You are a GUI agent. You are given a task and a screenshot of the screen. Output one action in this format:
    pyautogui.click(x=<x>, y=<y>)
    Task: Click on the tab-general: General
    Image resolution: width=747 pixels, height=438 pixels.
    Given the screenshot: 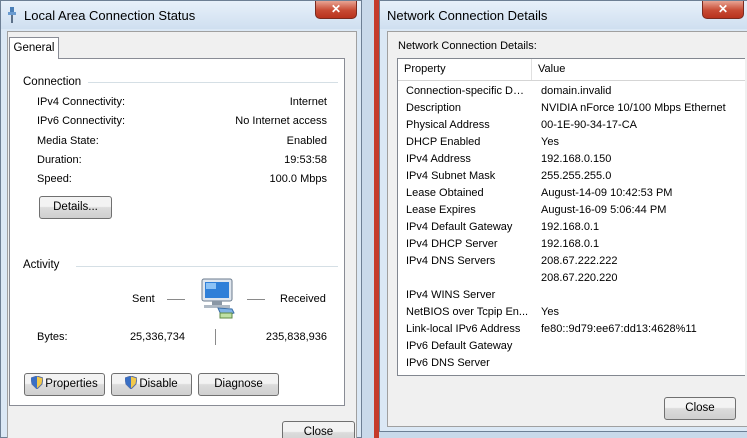 What is the action you would take?
    pyautogui.click(x=34, y=48)
    